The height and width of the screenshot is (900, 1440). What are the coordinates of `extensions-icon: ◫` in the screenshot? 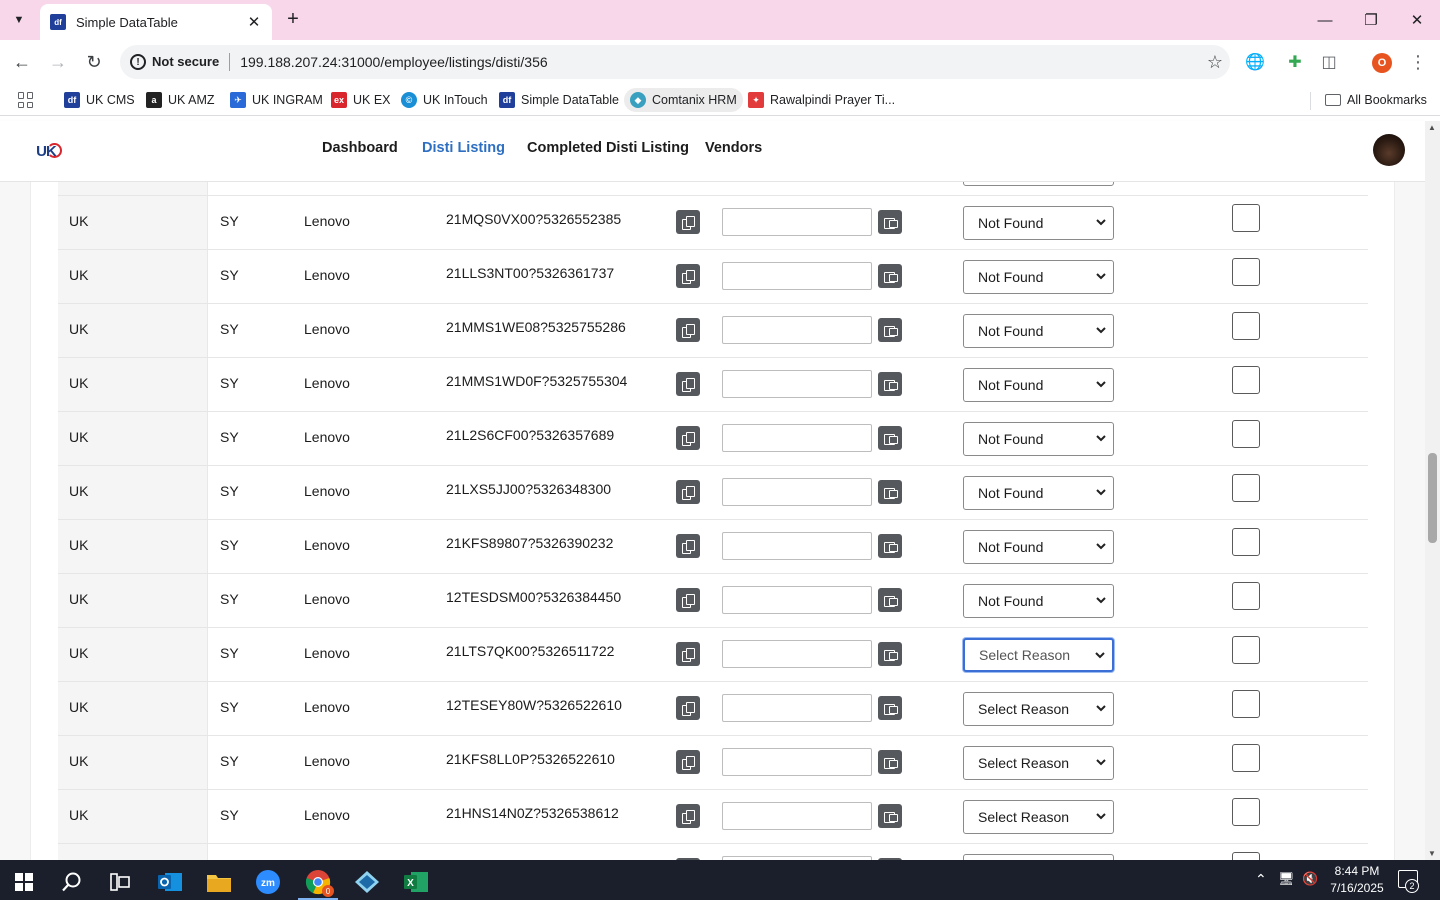 It's located at (1329, 62).